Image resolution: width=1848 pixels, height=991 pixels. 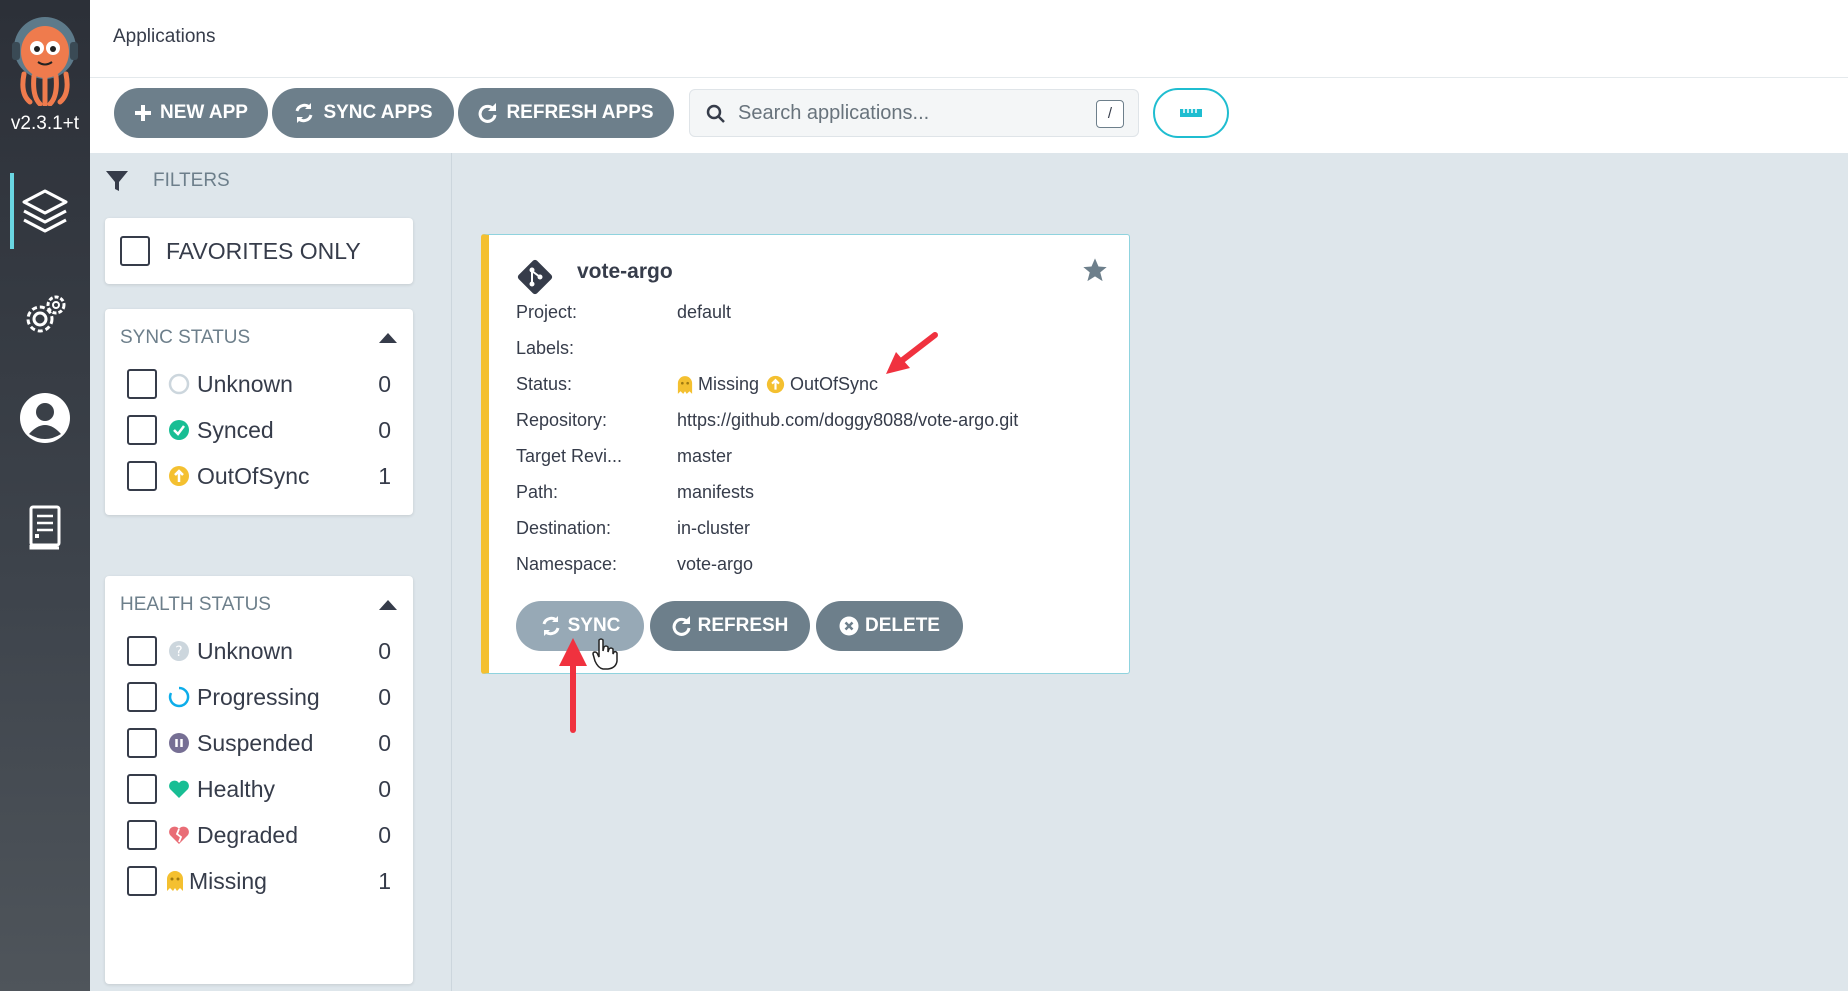 I want to click on filter-row: Healthy 0, so click(x=262, y=789).